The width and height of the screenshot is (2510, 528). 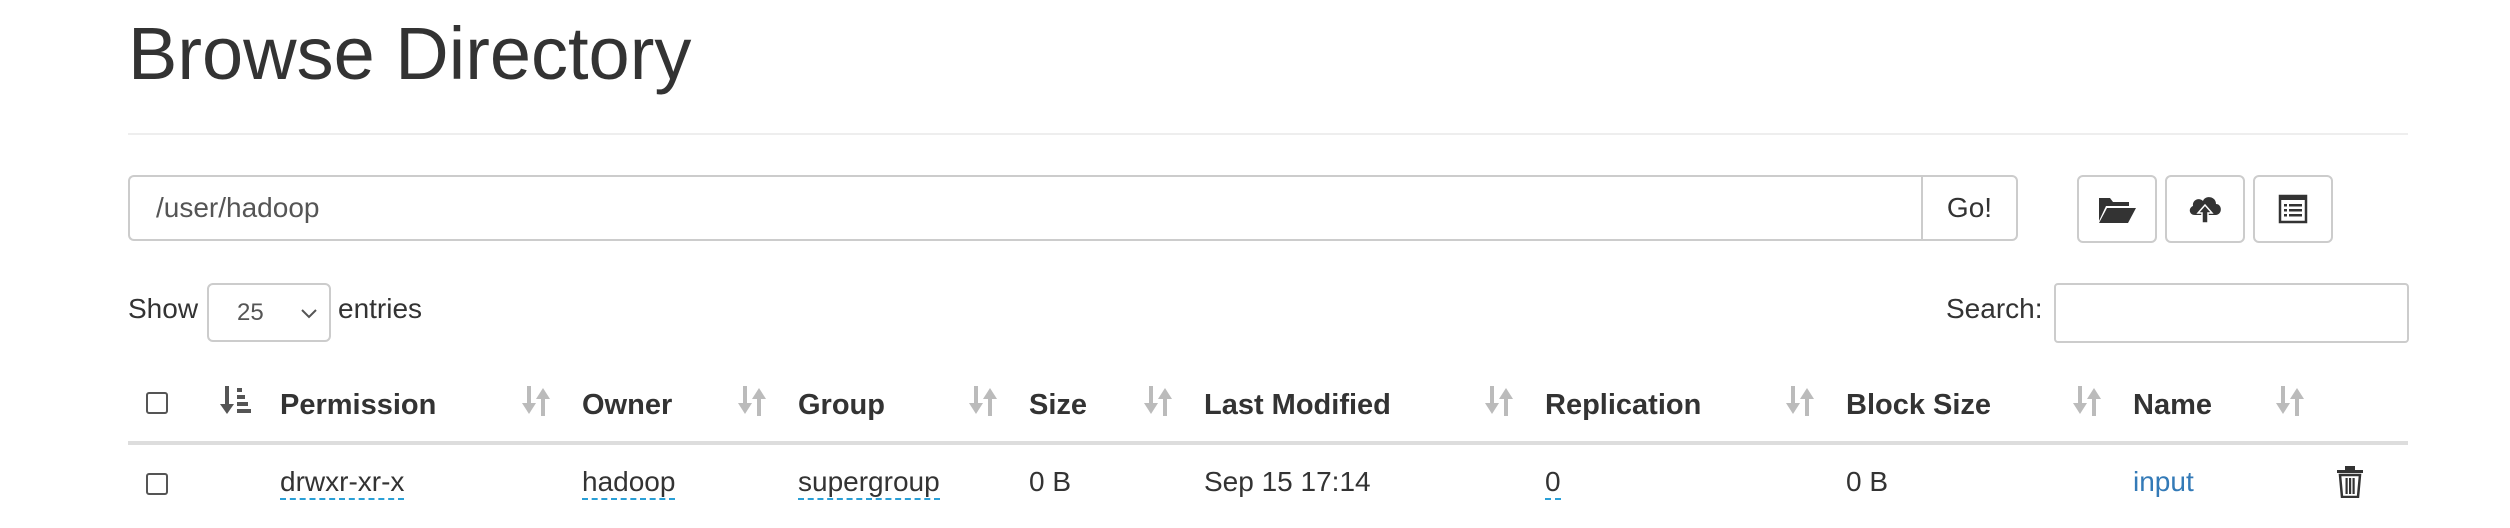 I want to click on list-alt-icon, so click(x=2293, y=209).